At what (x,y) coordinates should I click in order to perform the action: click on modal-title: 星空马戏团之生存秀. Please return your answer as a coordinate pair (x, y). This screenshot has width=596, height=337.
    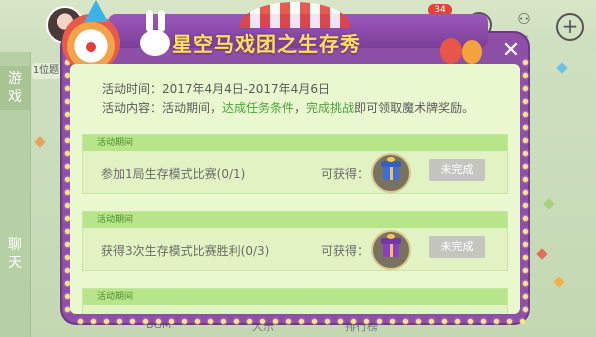
    Looking at the image, I should click on (266, 44).